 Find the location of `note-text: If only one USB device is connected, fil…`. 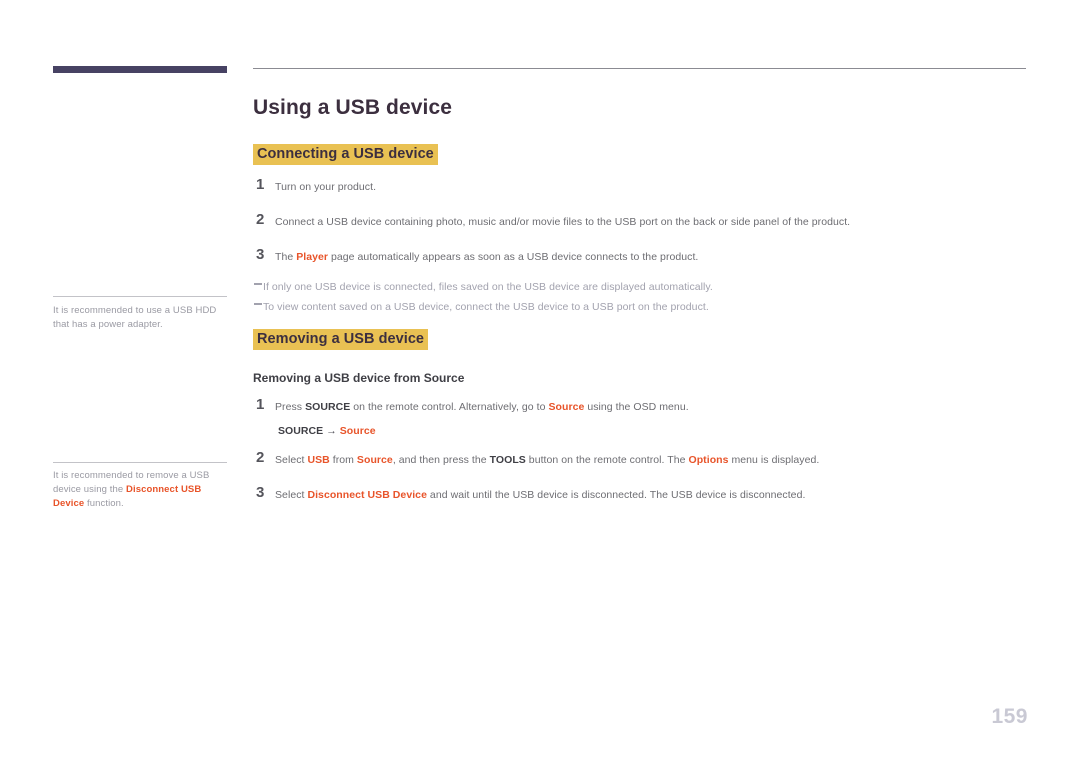

note-text: If only one USB device is connected, fil… is located at coordinates (488, 287).